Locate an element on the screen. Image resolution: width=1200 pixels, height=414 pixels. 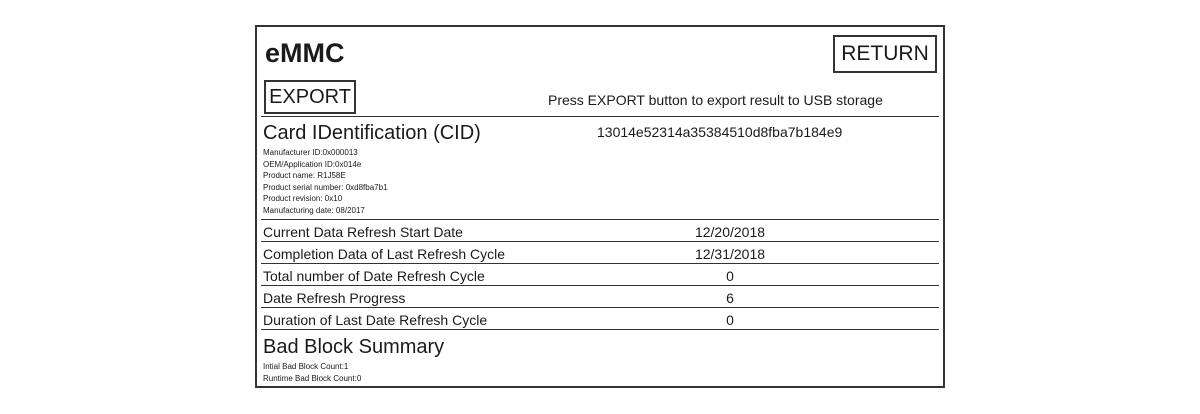
info-row-last-refresh-duration: Duration of Last Date Refresh Cycle 0 is located at coordinates (600, 320).